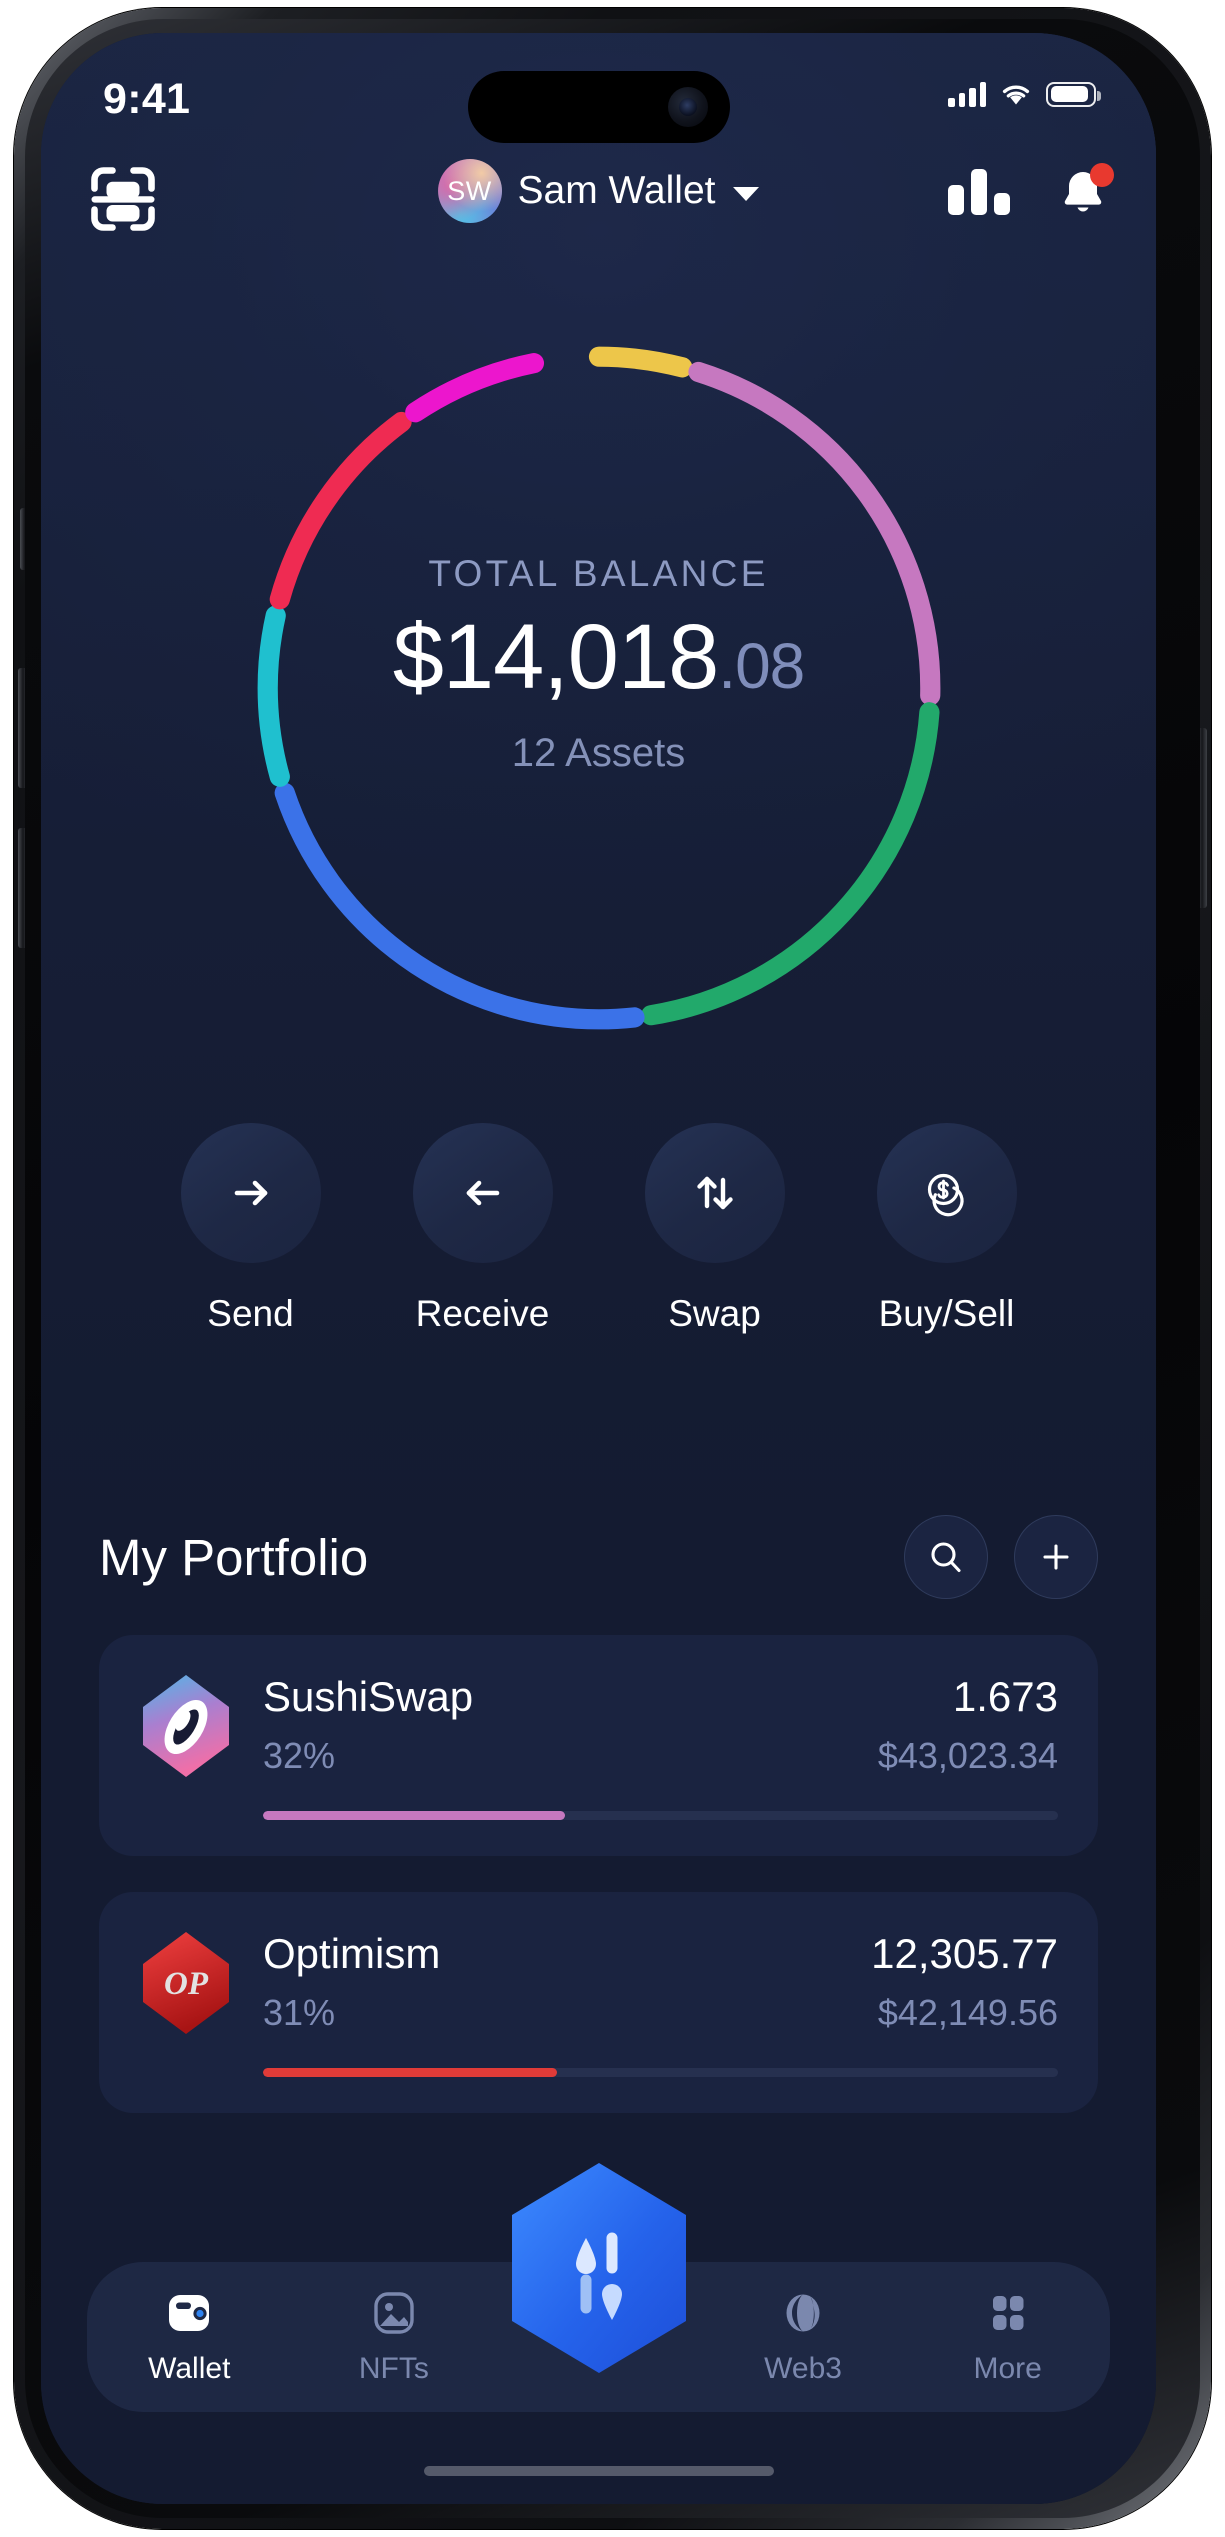 The height and width of the screenshot is (2537, 1225). I want to click on balance-whole: $14,018, so click(556, 657).